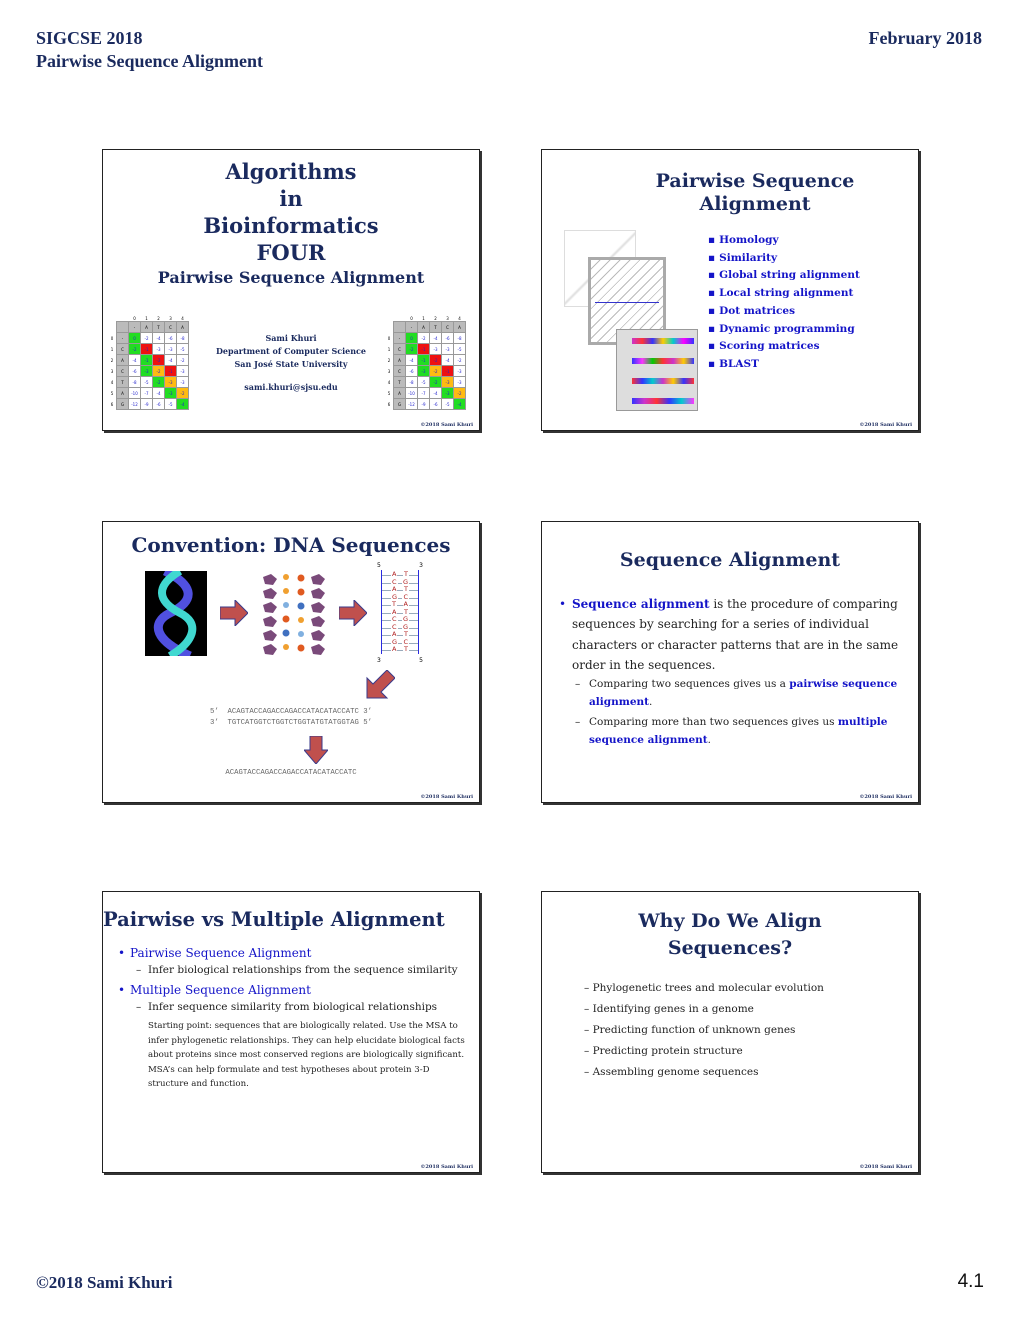 The image size is (1020, 1320). I want to click on topic-item: Similarity, so click(784, 259).